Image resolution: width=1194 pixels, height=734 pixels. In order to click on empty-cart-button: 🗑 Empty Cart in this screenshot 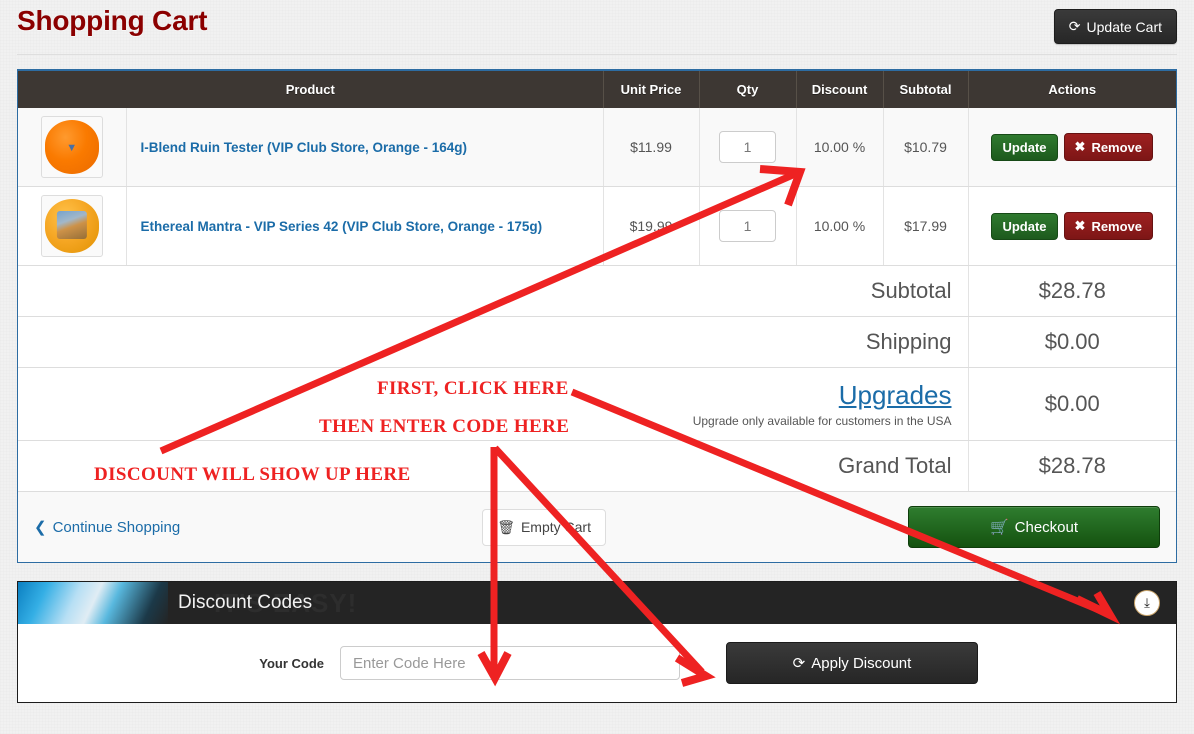, I will do `click(544, 527)`.